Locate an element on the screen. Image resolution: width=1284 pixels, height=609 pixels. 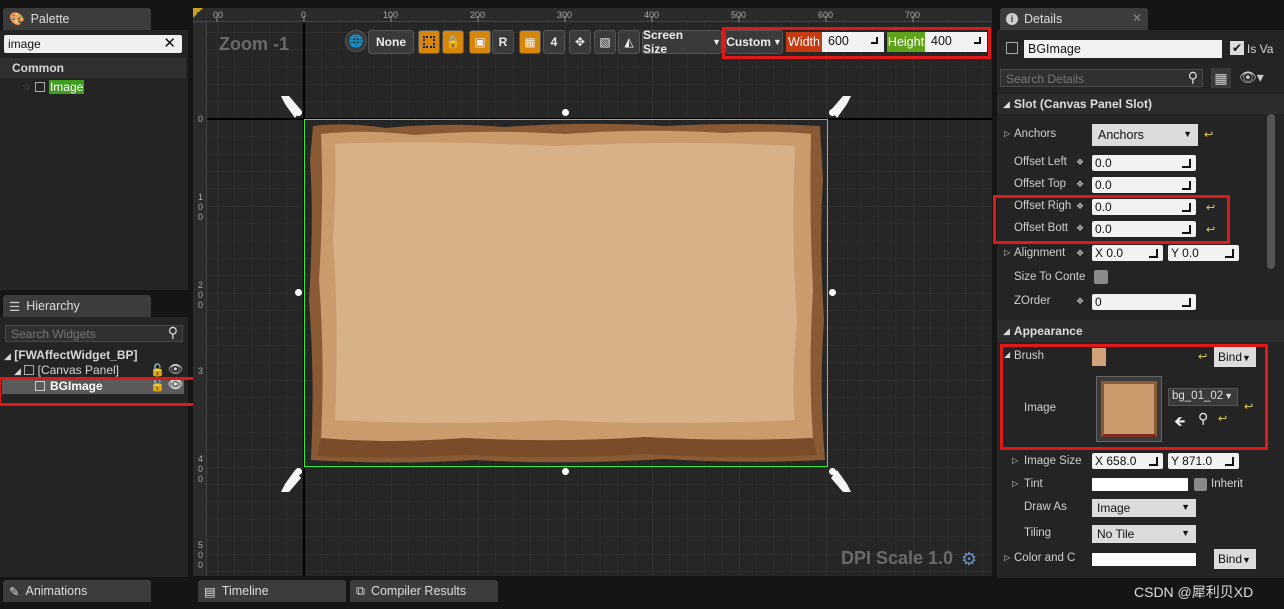
hierarchy-bgimage: BGImage 🔓 👁 is located at coordinates (93, 385).